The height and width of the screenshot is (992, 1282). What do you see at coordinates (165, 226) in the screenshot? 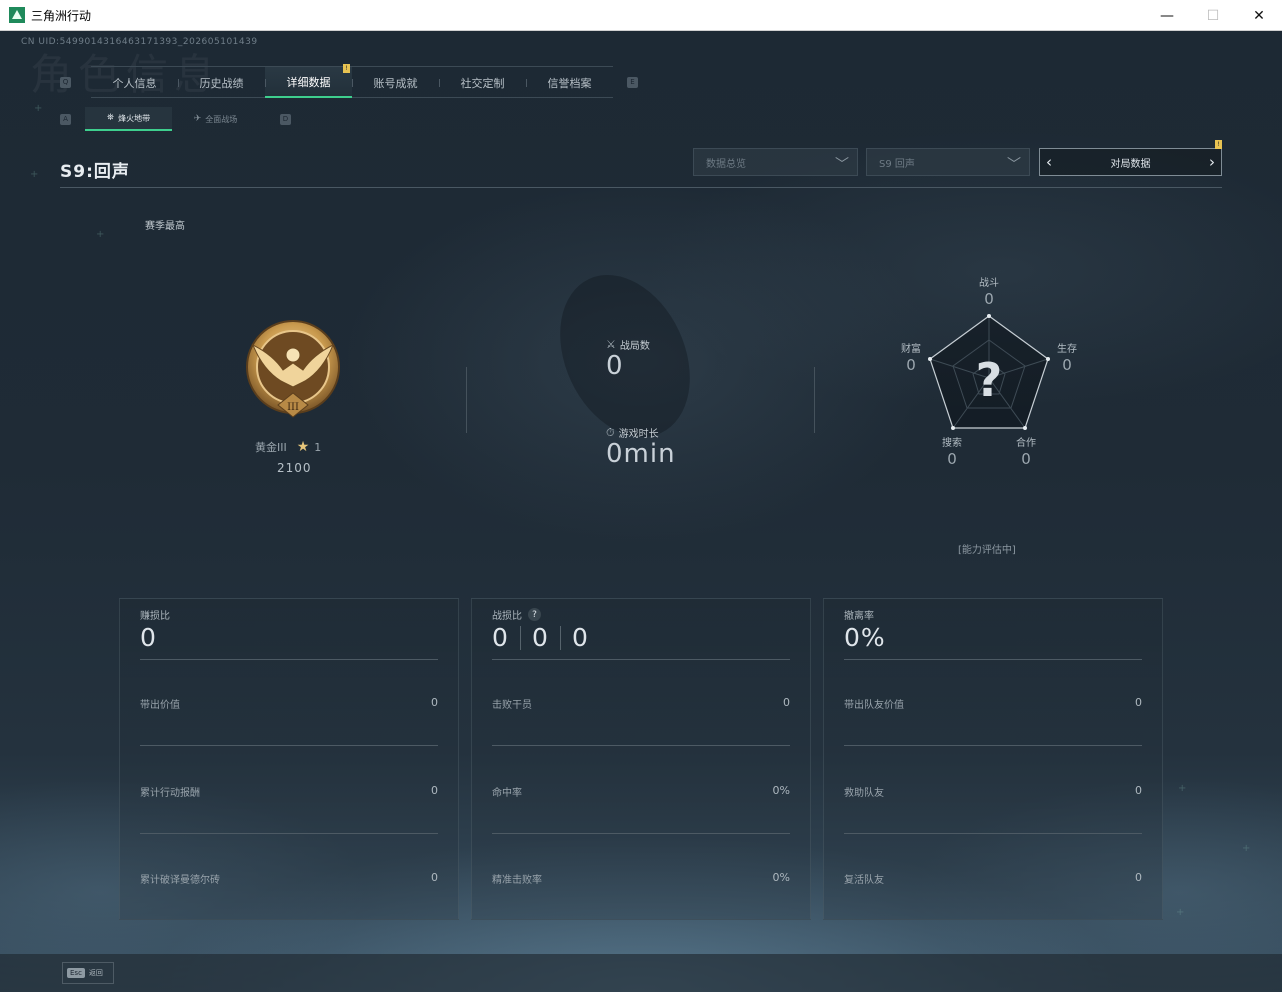
I see `season-best-label: 赛季最高` at bounding box center [165, 226].